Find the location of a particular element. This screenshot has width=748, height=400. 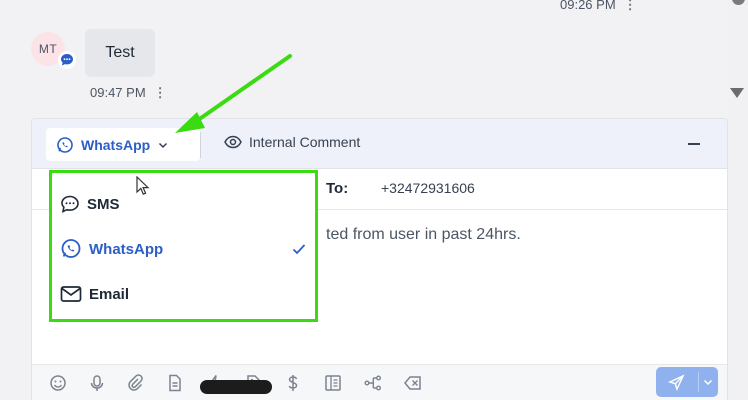

menu-item-label: SMS is located at coordinates (103, 204).